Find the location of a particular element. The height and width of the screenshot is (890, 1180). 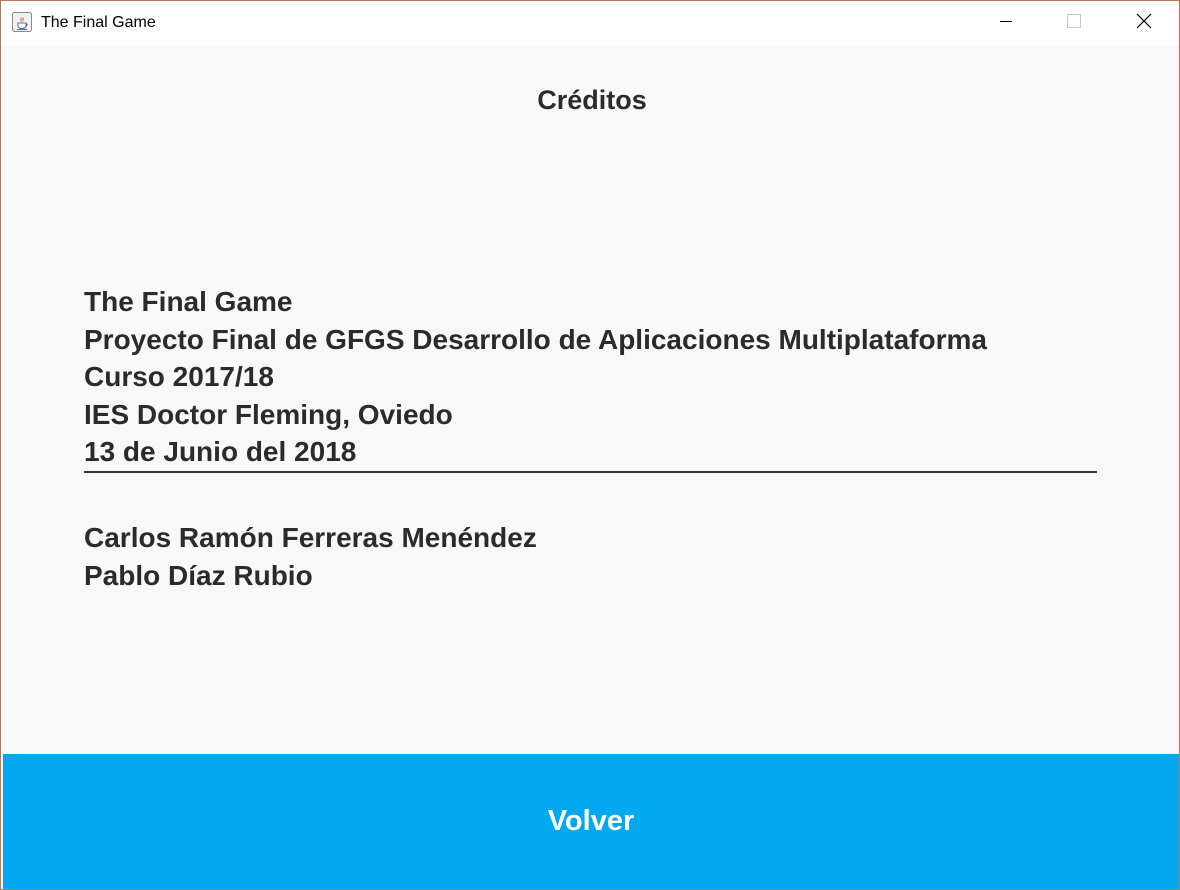

close-icon is located at coordinates (1144, 23).